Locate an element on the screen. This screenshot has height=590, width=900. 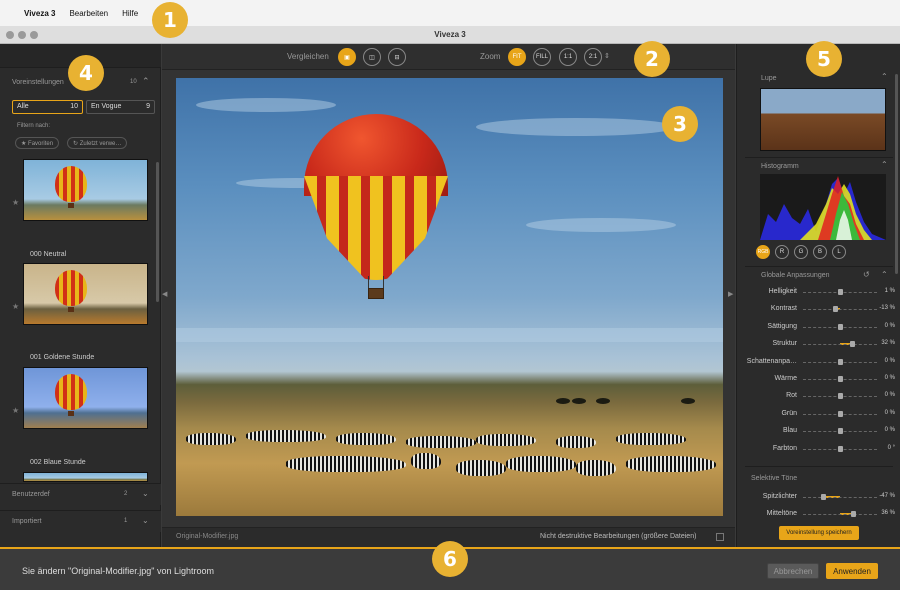
cancel-button: Abbrechen is located at coordinates (793, 571).